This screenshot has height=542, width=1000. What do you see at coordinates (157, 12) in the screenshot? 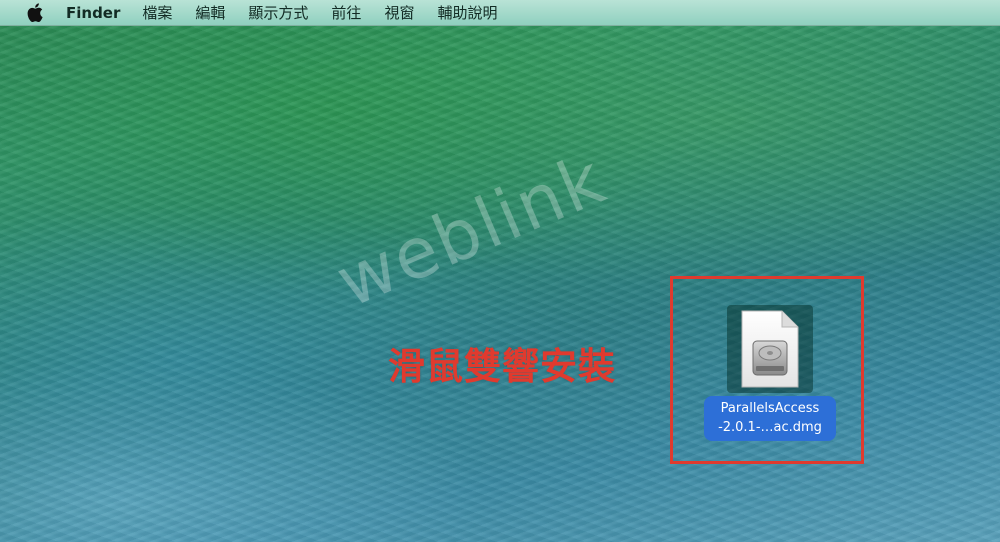
I see `menu-file: 檔案` at bounding box center [157, 12].